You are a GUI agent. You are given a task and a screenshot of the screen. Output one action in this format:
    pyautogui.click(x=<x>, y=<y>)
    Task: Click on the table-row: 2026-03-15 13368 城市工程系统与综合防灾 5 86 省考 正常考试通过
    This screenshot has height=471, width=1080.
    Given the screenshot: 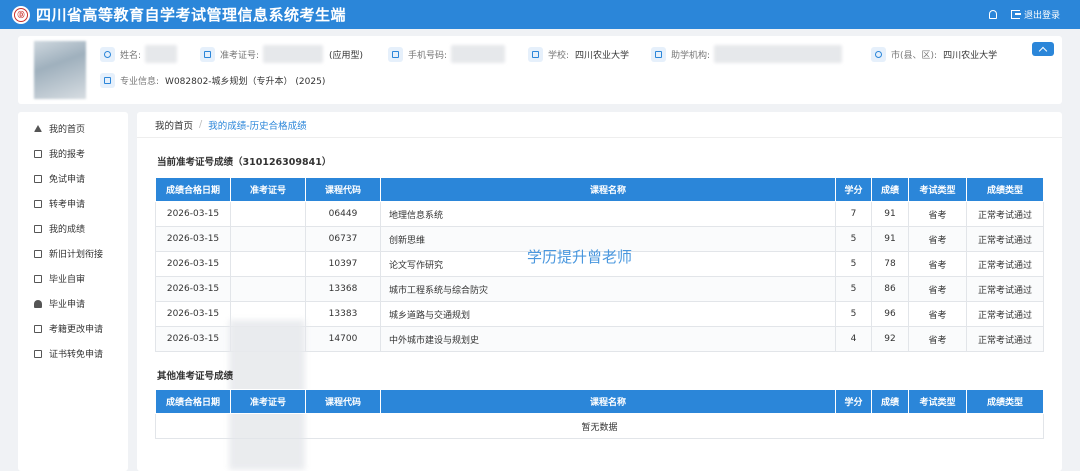 What is the action you would take?
    pyautogui.click(x=599, y=289)
    